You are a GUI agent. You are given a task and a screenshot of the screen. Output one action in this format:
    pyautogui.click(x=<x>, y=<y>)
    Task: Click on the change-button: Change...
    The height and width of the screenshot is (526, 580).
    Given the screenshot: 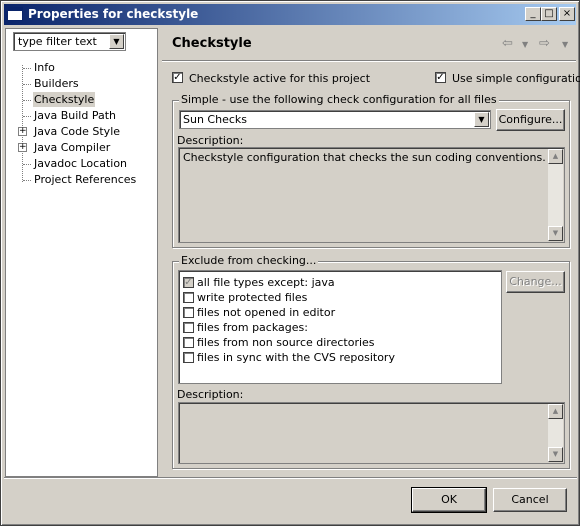 What is the action you would take?
    pyautogui.click(x=535, y=282)
    